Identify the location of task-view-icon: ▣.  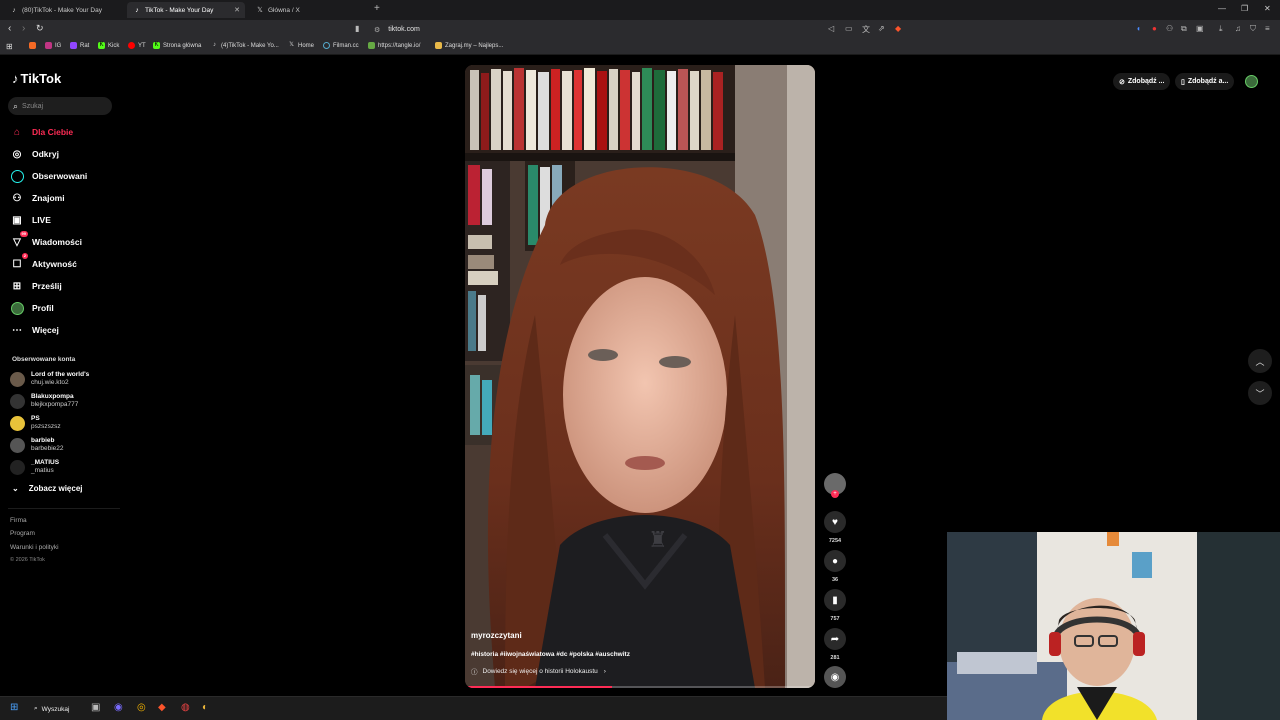
(95, 707).